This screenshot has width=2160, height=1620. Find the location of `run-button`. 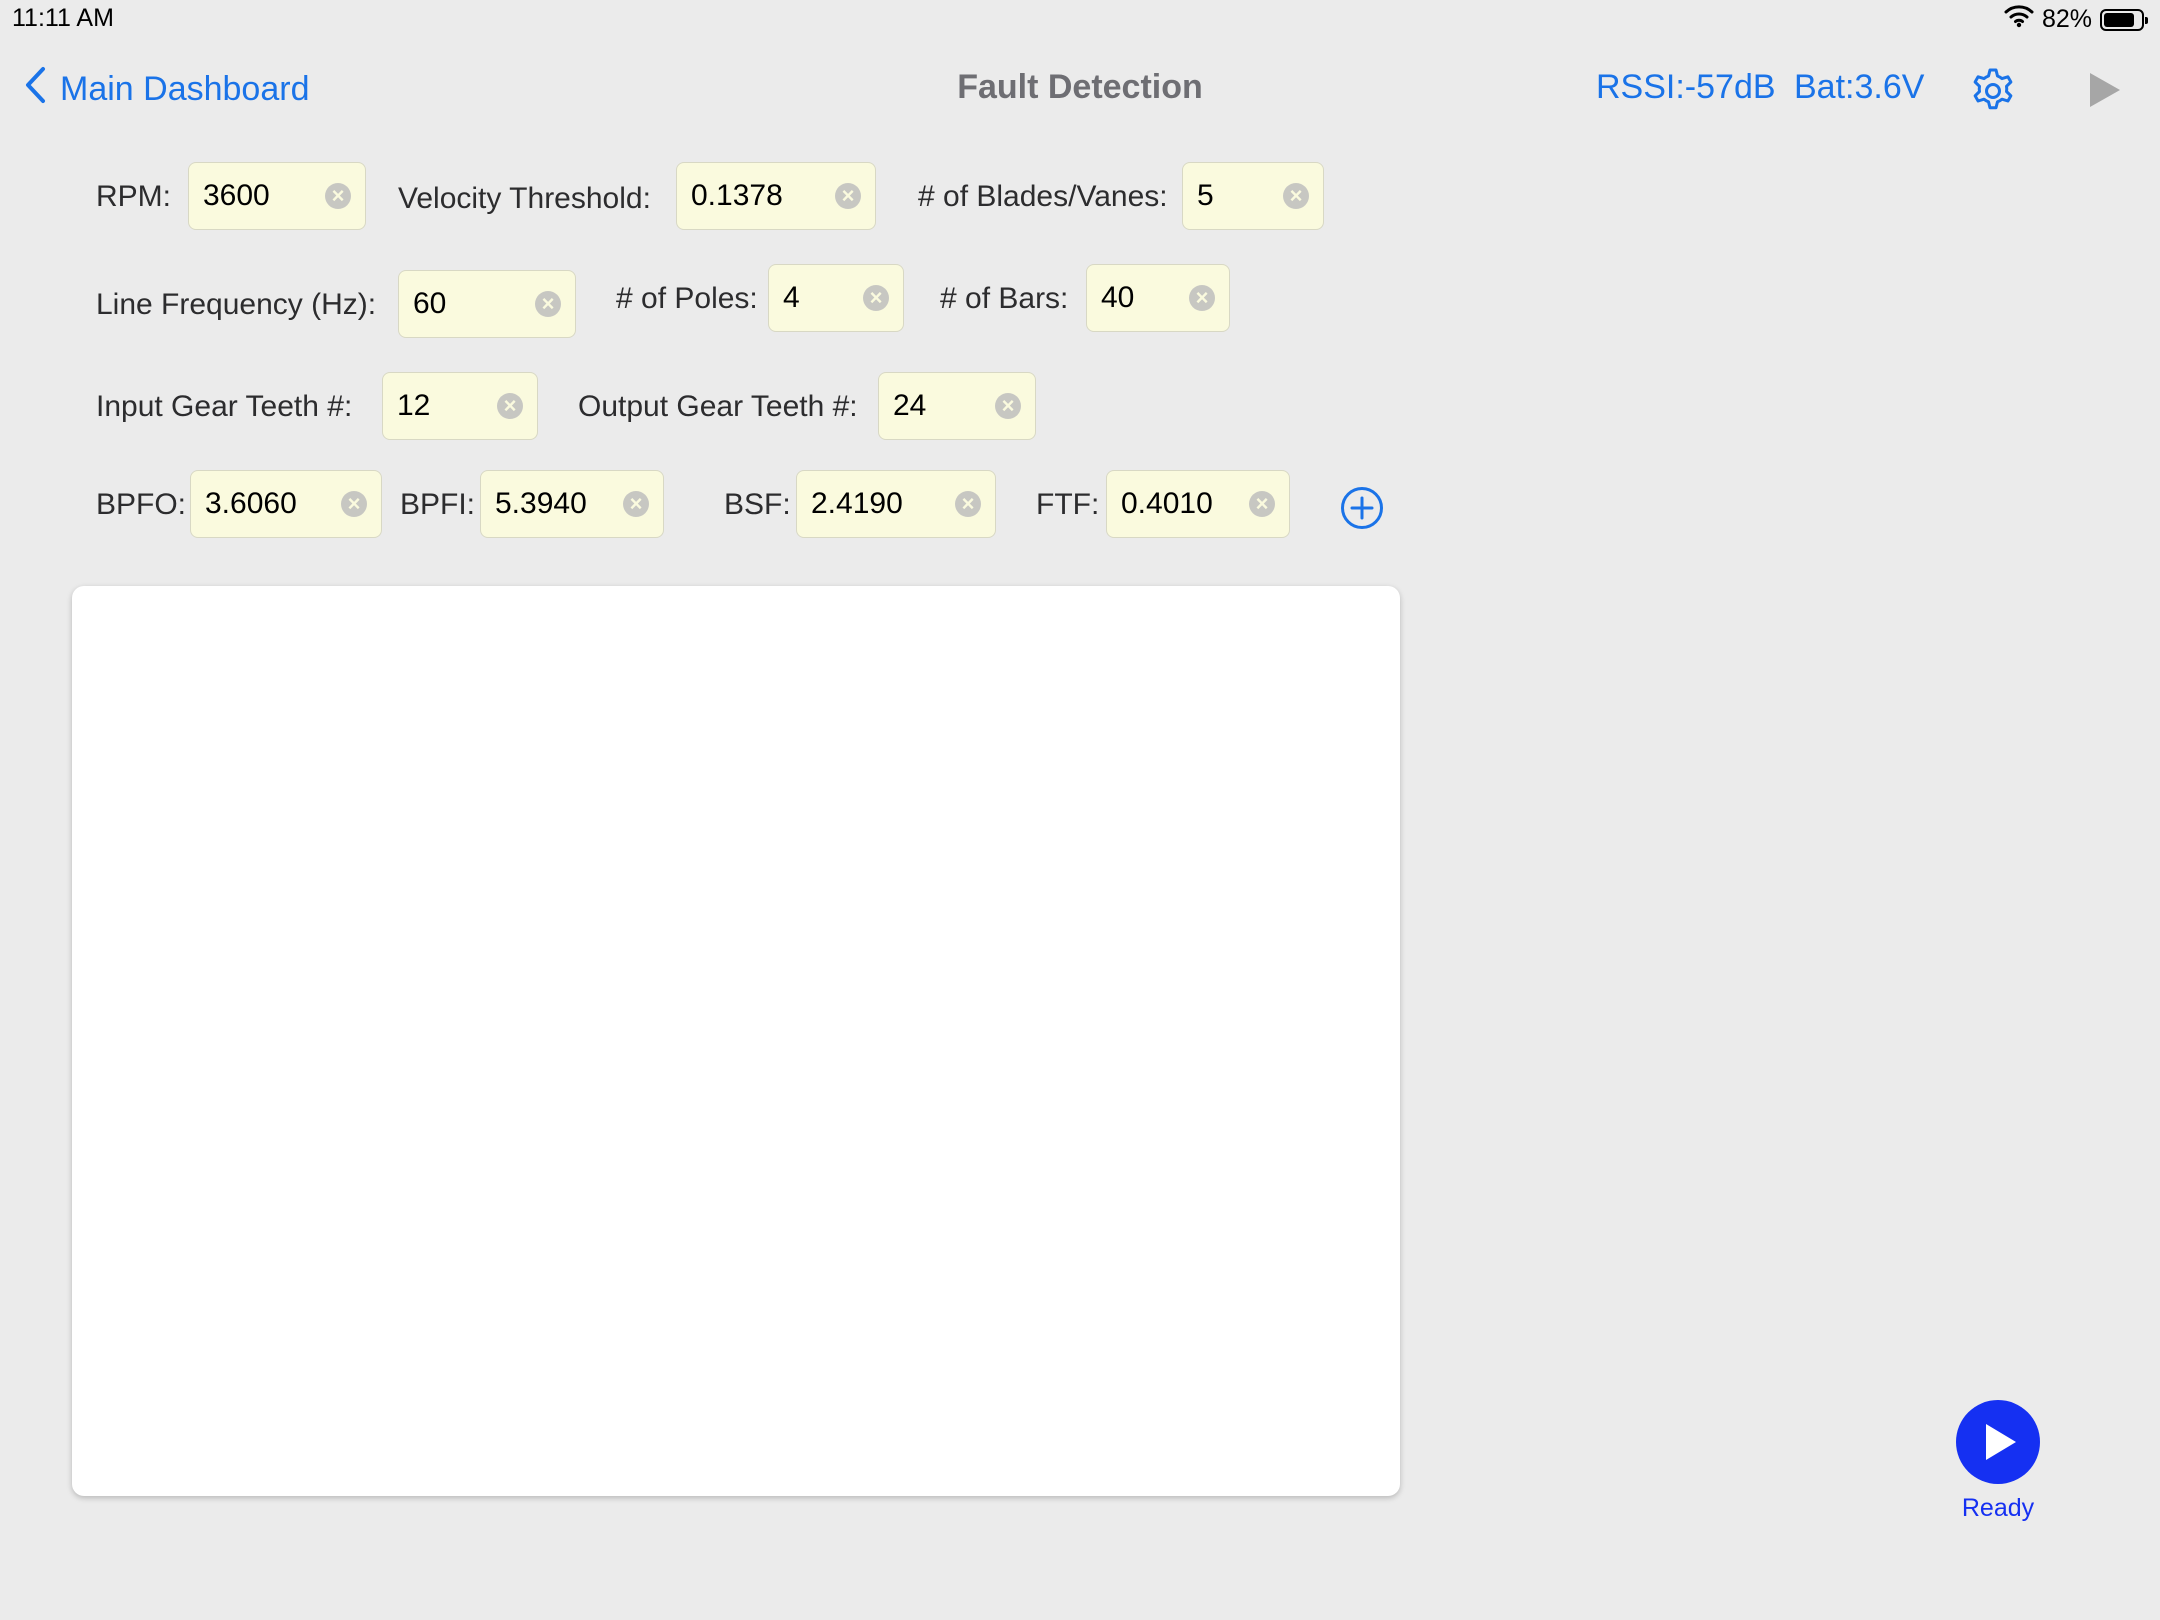

run-button is located at coordinates (1998, 1442).